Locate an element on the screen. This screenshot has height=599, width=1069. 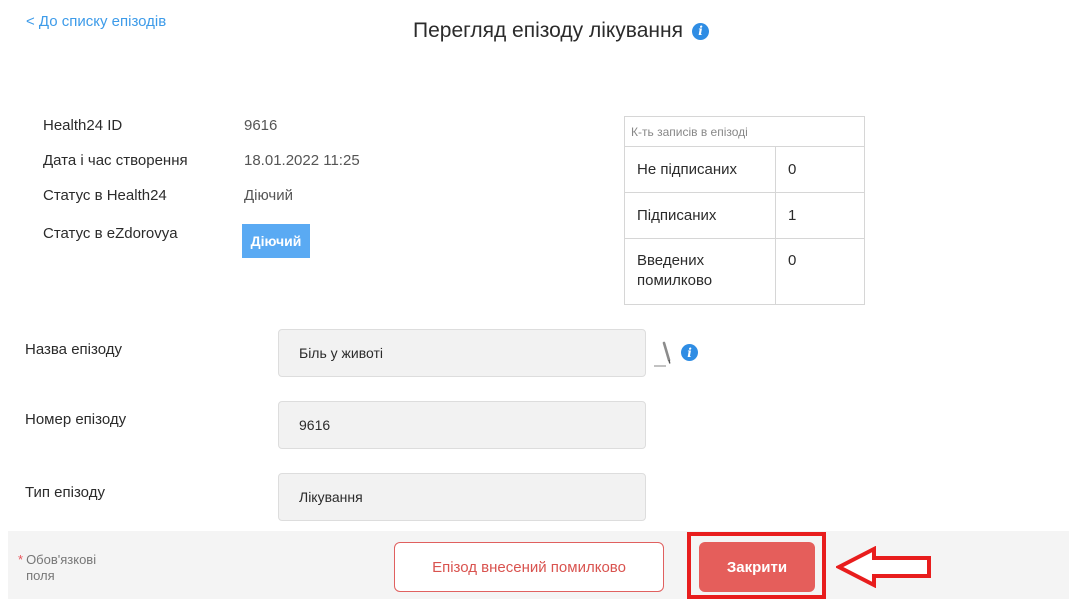
status-badge: Діючий is located at coordinates (276, 241).